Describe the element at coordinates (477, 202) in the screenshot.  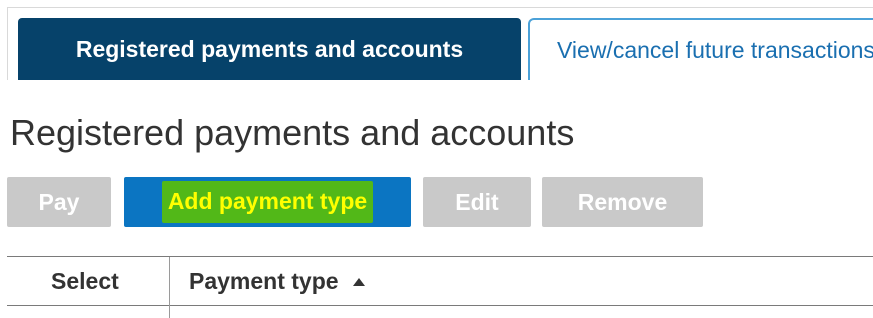
I see `edit-button: Edit` at that location.